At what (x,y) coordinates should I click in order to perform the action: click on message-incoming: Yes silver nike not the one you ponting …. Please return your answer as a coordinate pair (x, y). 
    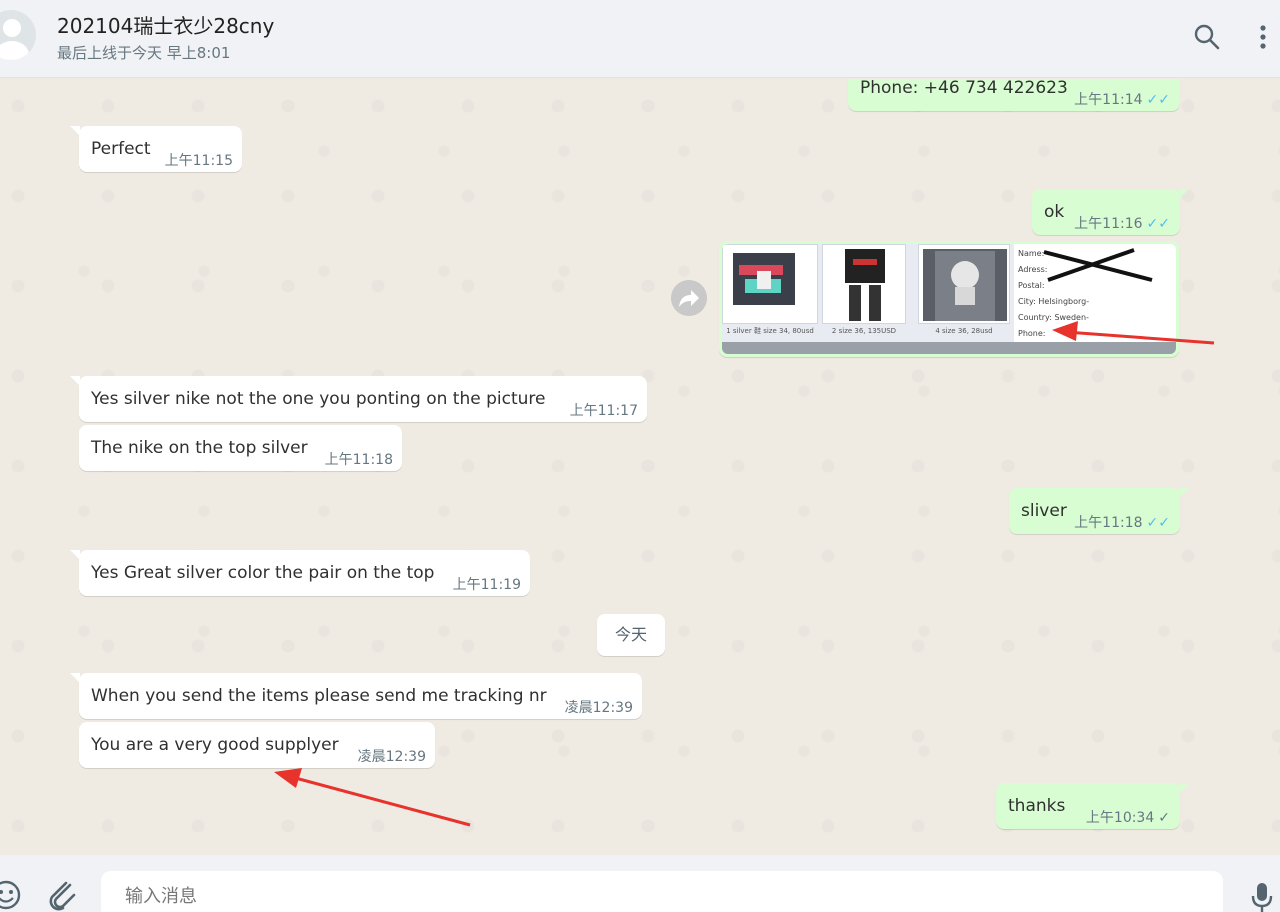
    Looking at the image, I should click on (358, 399).